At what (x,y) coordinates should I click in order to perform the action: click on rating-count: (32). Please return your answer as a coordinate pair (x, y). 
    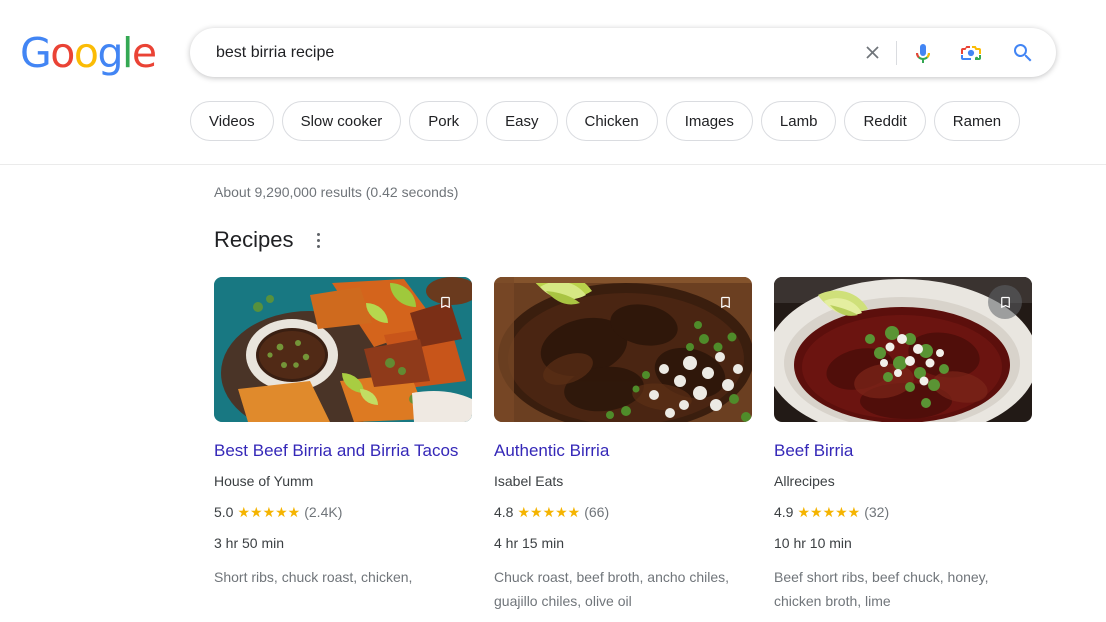
    Looking at the image, I should click on (877, 512).